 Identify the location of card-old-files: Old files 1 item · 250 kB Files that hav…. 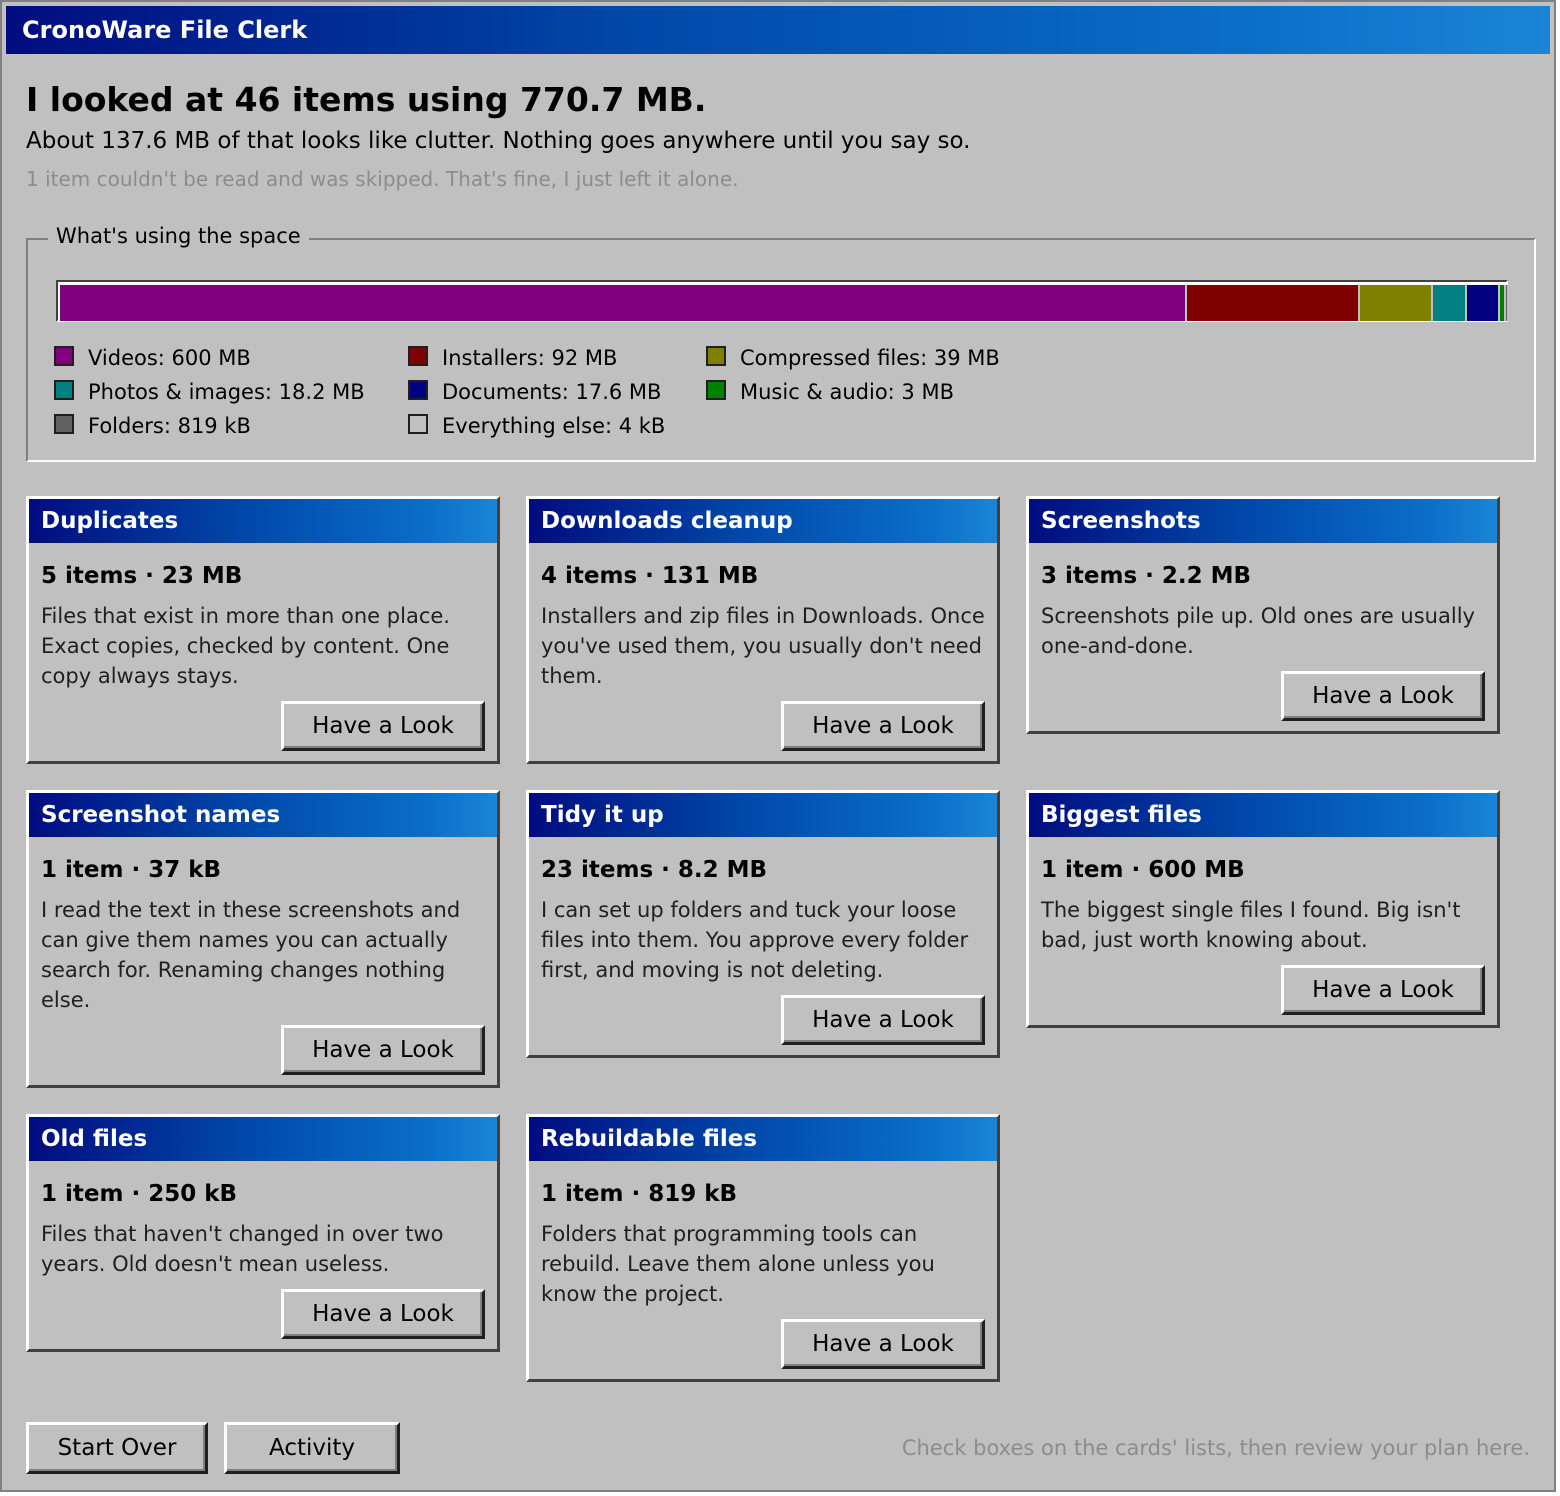
(263, 1233).